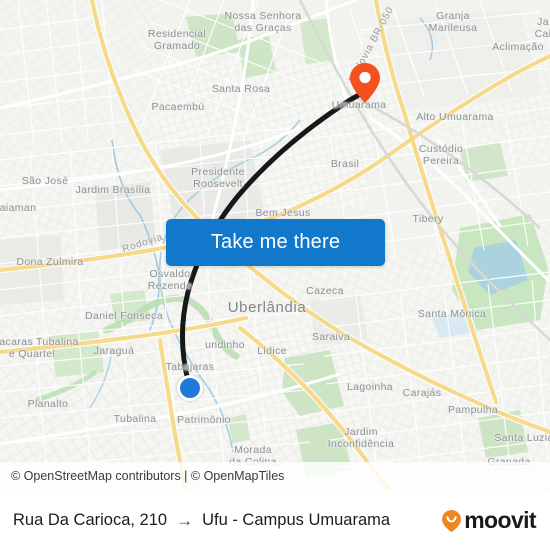 Image resolution: width=550 pixels, height=550 pixels. I want to click on trip-origin-label: Rua Da Carioca, 210, so click(90, 520).